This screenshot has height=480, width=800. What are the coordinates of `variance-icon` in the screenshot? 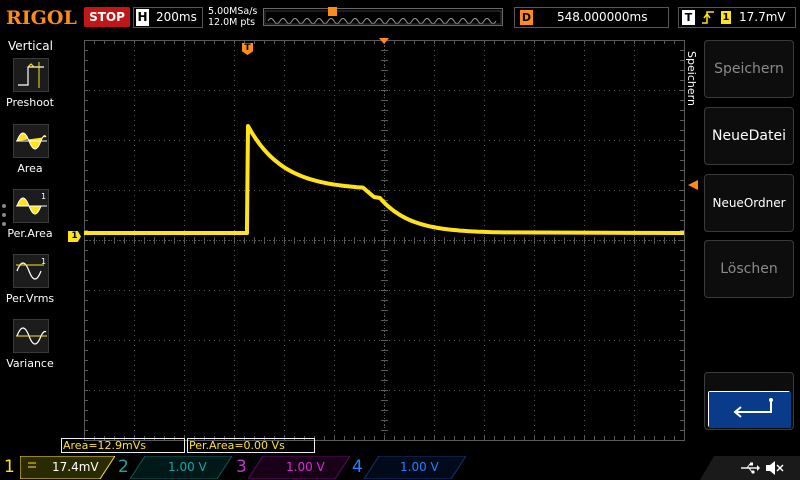 It's located at (31, 336).